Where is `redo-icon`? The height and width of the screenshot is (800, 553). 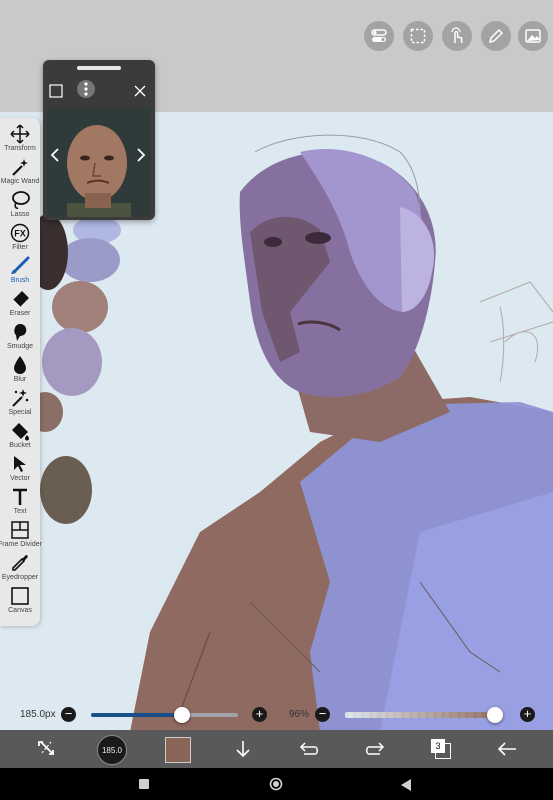 redo-icon is located at coordinates (375, 749).